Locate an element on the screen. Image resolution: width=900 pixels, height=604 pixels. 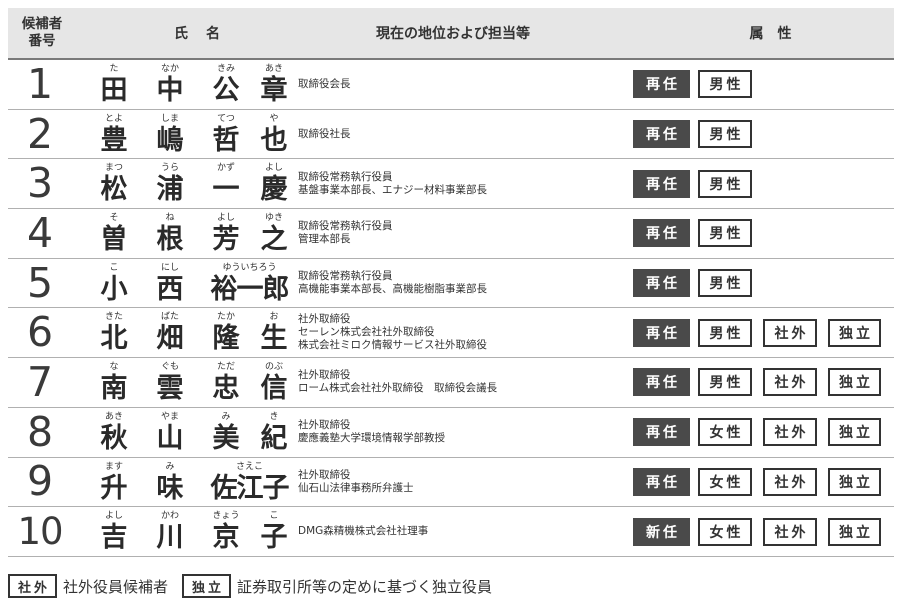
candidate-number: 4 is located at coordinates (40, 232).